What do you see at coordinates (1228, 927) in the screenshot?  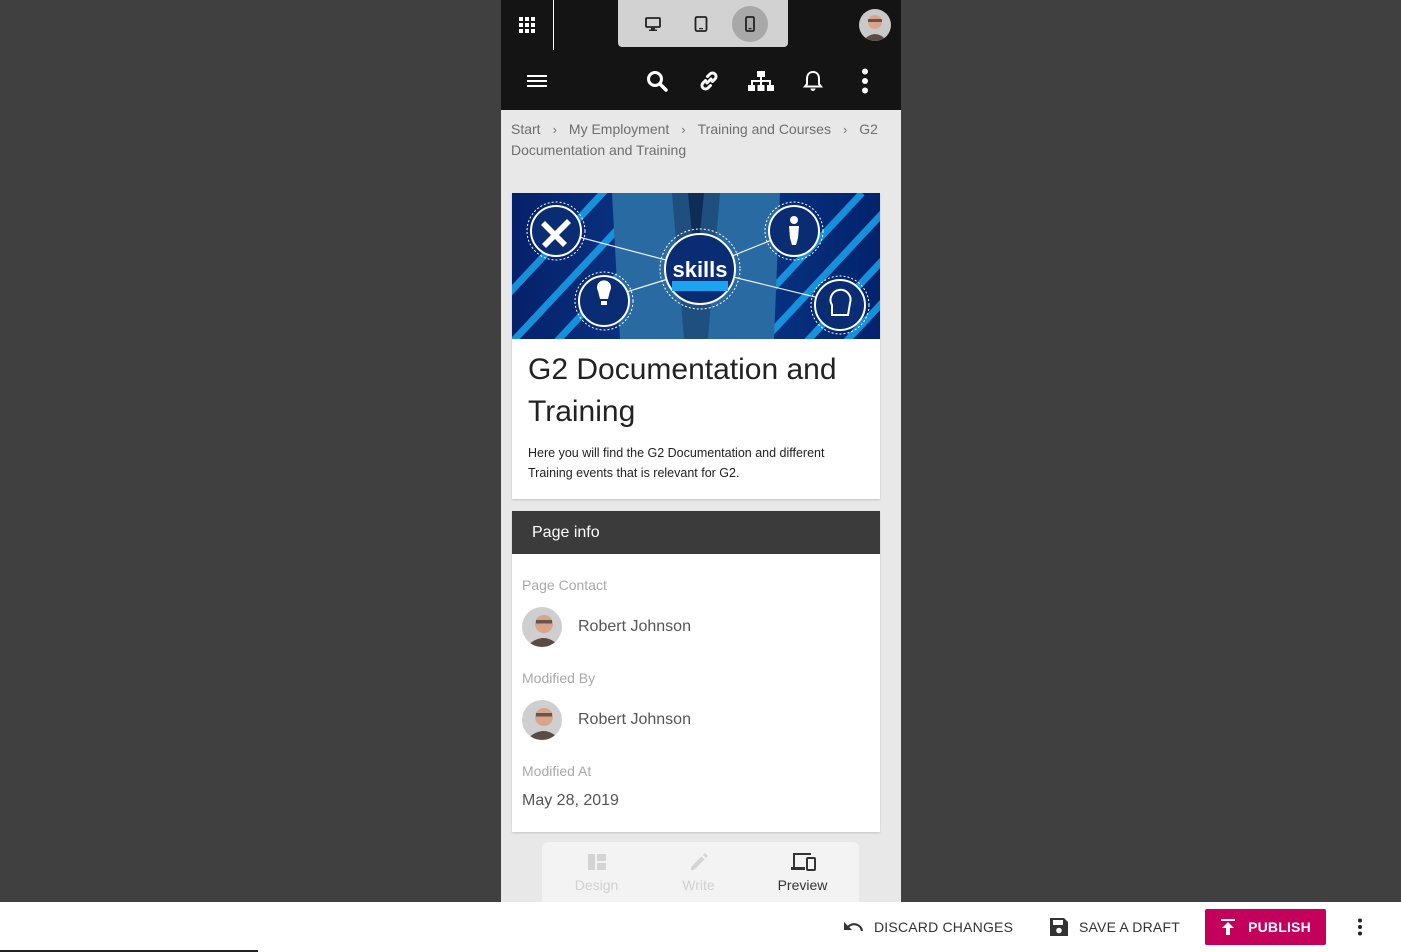 I see `upload-icon` at bounding box center [1228, 927].